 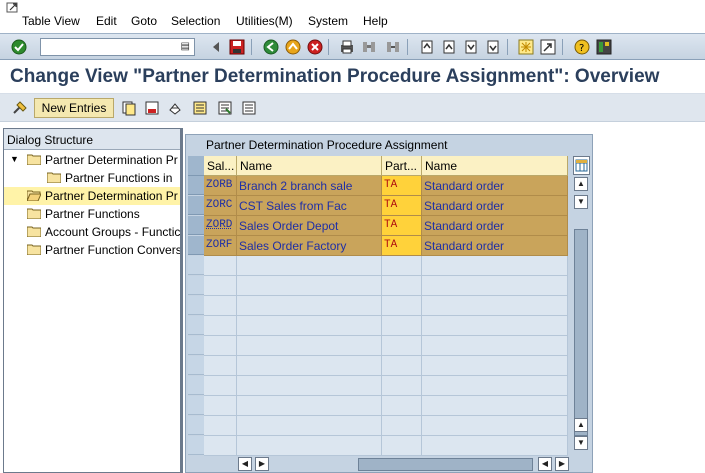 I want to click on select-all-icon, so click(x=199, y=107).